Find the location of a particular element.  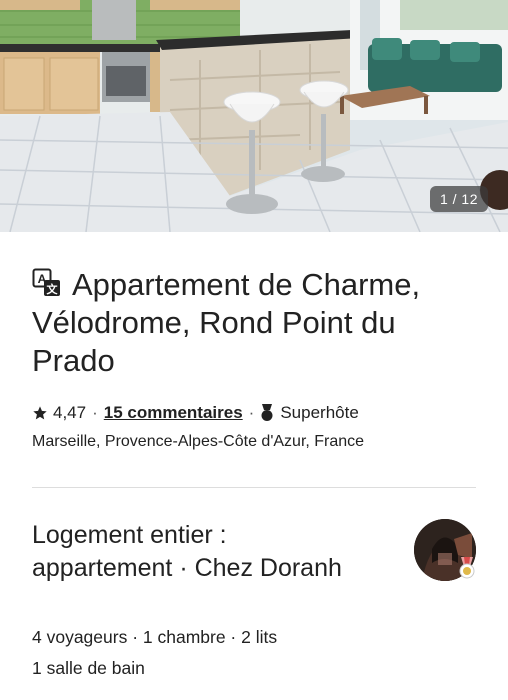

listing-bathrooms: 1 salle de bain is located at coordinates (88, 668).